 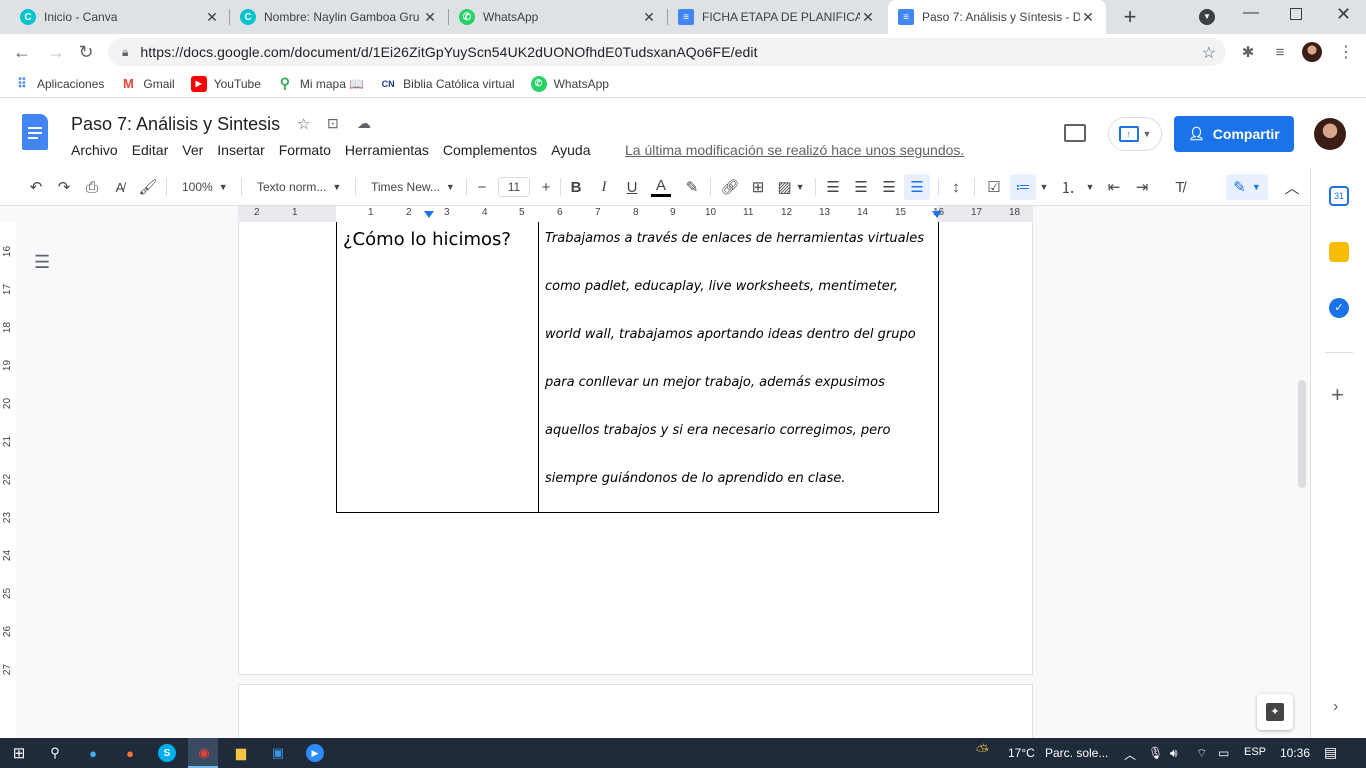 I want to click on justify-icon: ☰, so click(x=917, y=187).